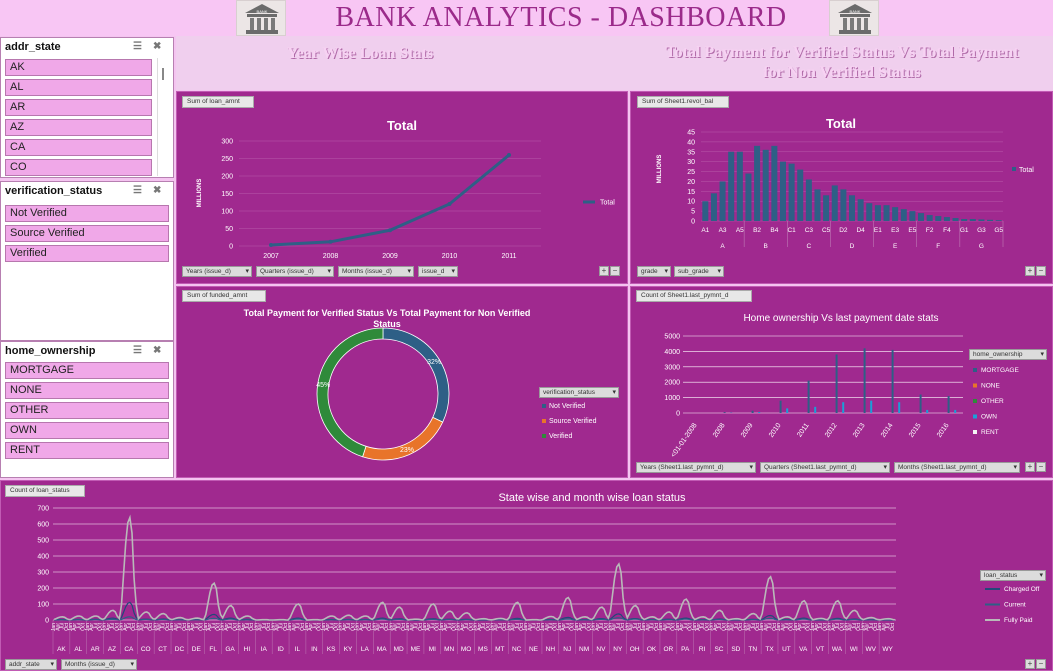 Image resolution: width=1053 pixels, height=671 pixels. Describe the element at coordinates (360, 53) in the screenshot. I see `subtitle-year-wise: Year Wise Loan Stats` at that location.